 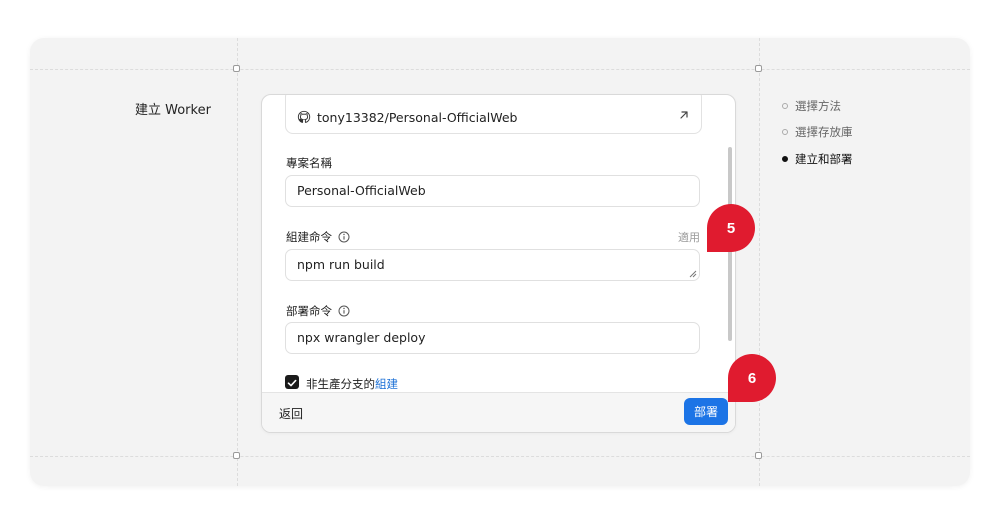 What do you see at coordinates (361, 190) in the screenshot?
I see `project-name-value: Personal-OfficialWeb` at bounding box center [361, 190].